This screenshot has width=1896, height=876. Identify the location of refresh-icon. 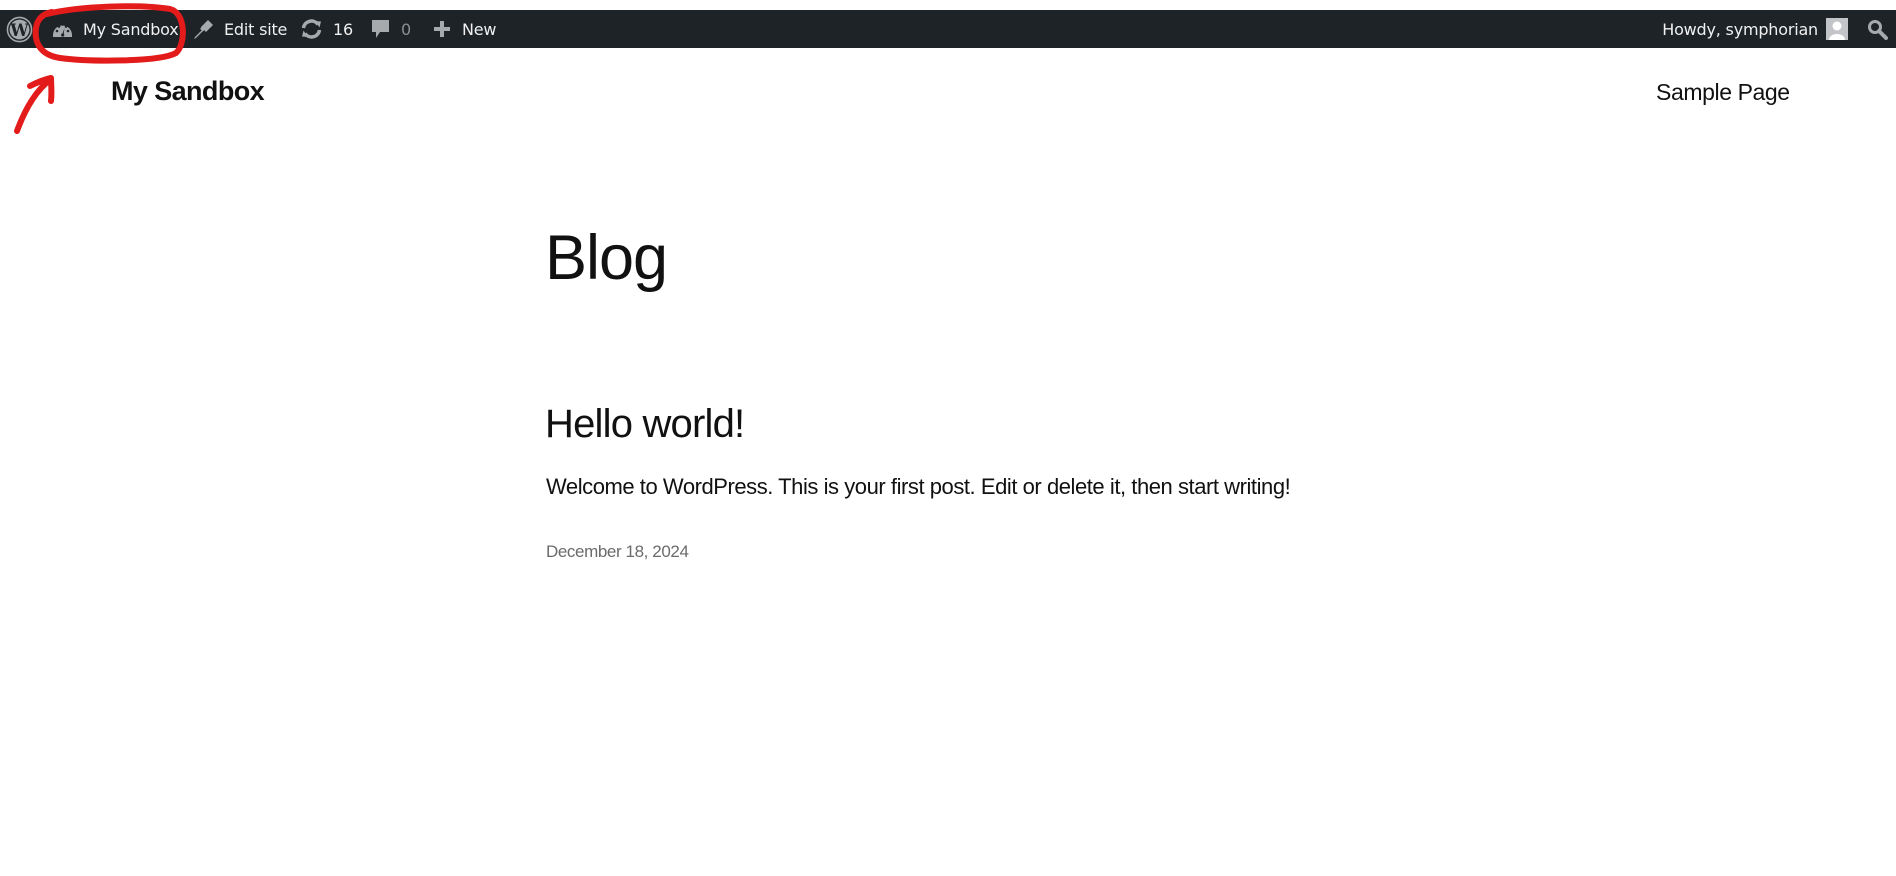
(311, 29).